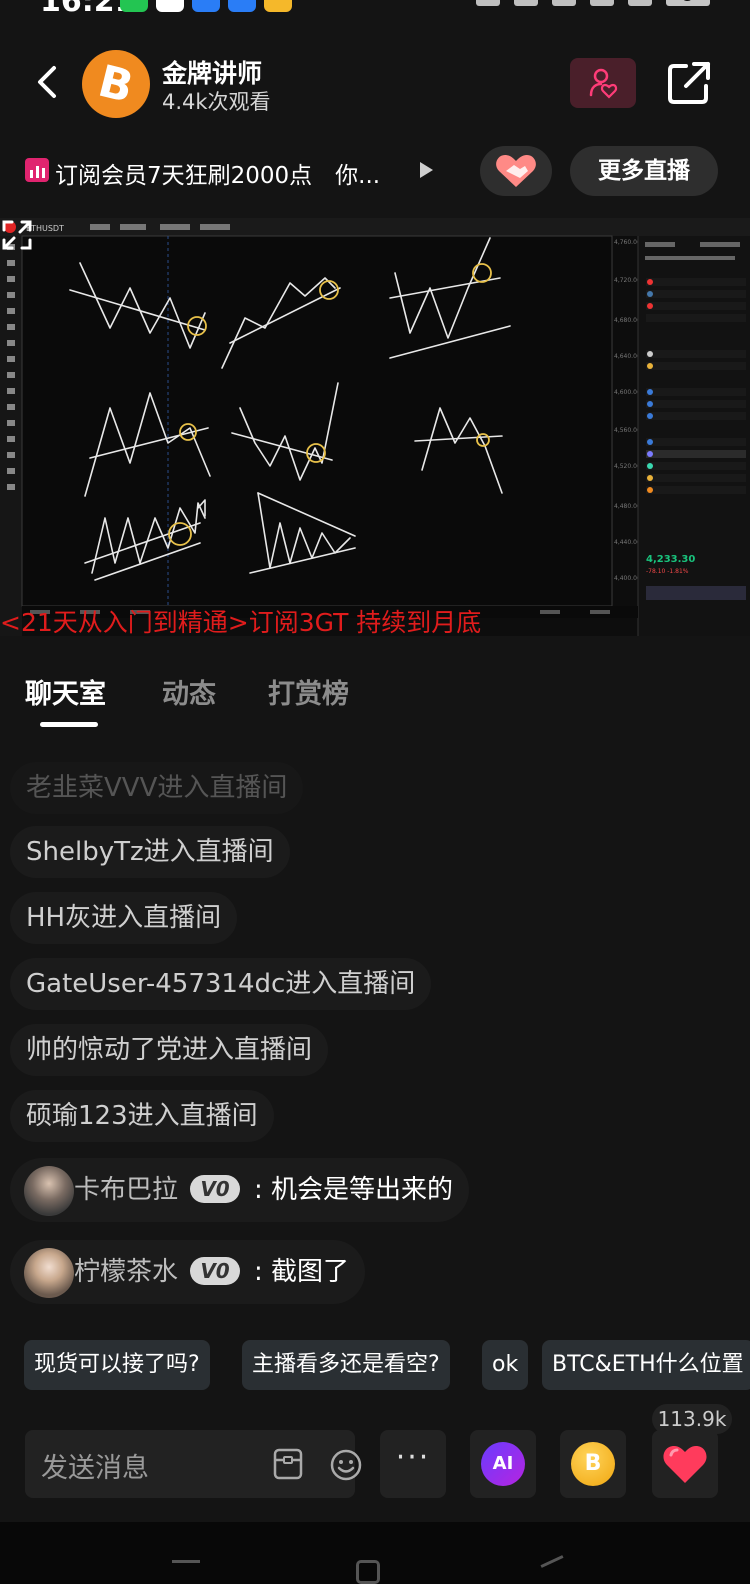 The height and width of the screenshot is (1584, 750). I want to click on content-tabs: 聊天室 动态 打赏榜, so click(375, 698).